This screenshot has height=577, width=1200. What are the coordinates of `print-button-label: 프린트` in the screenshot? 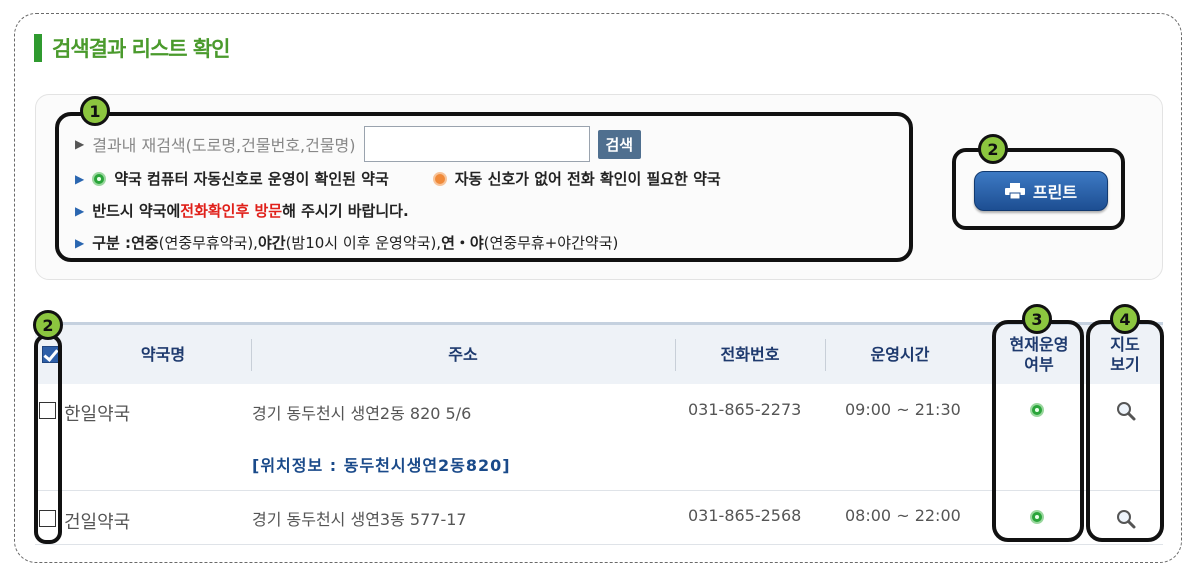 It's located at (1055, 192).